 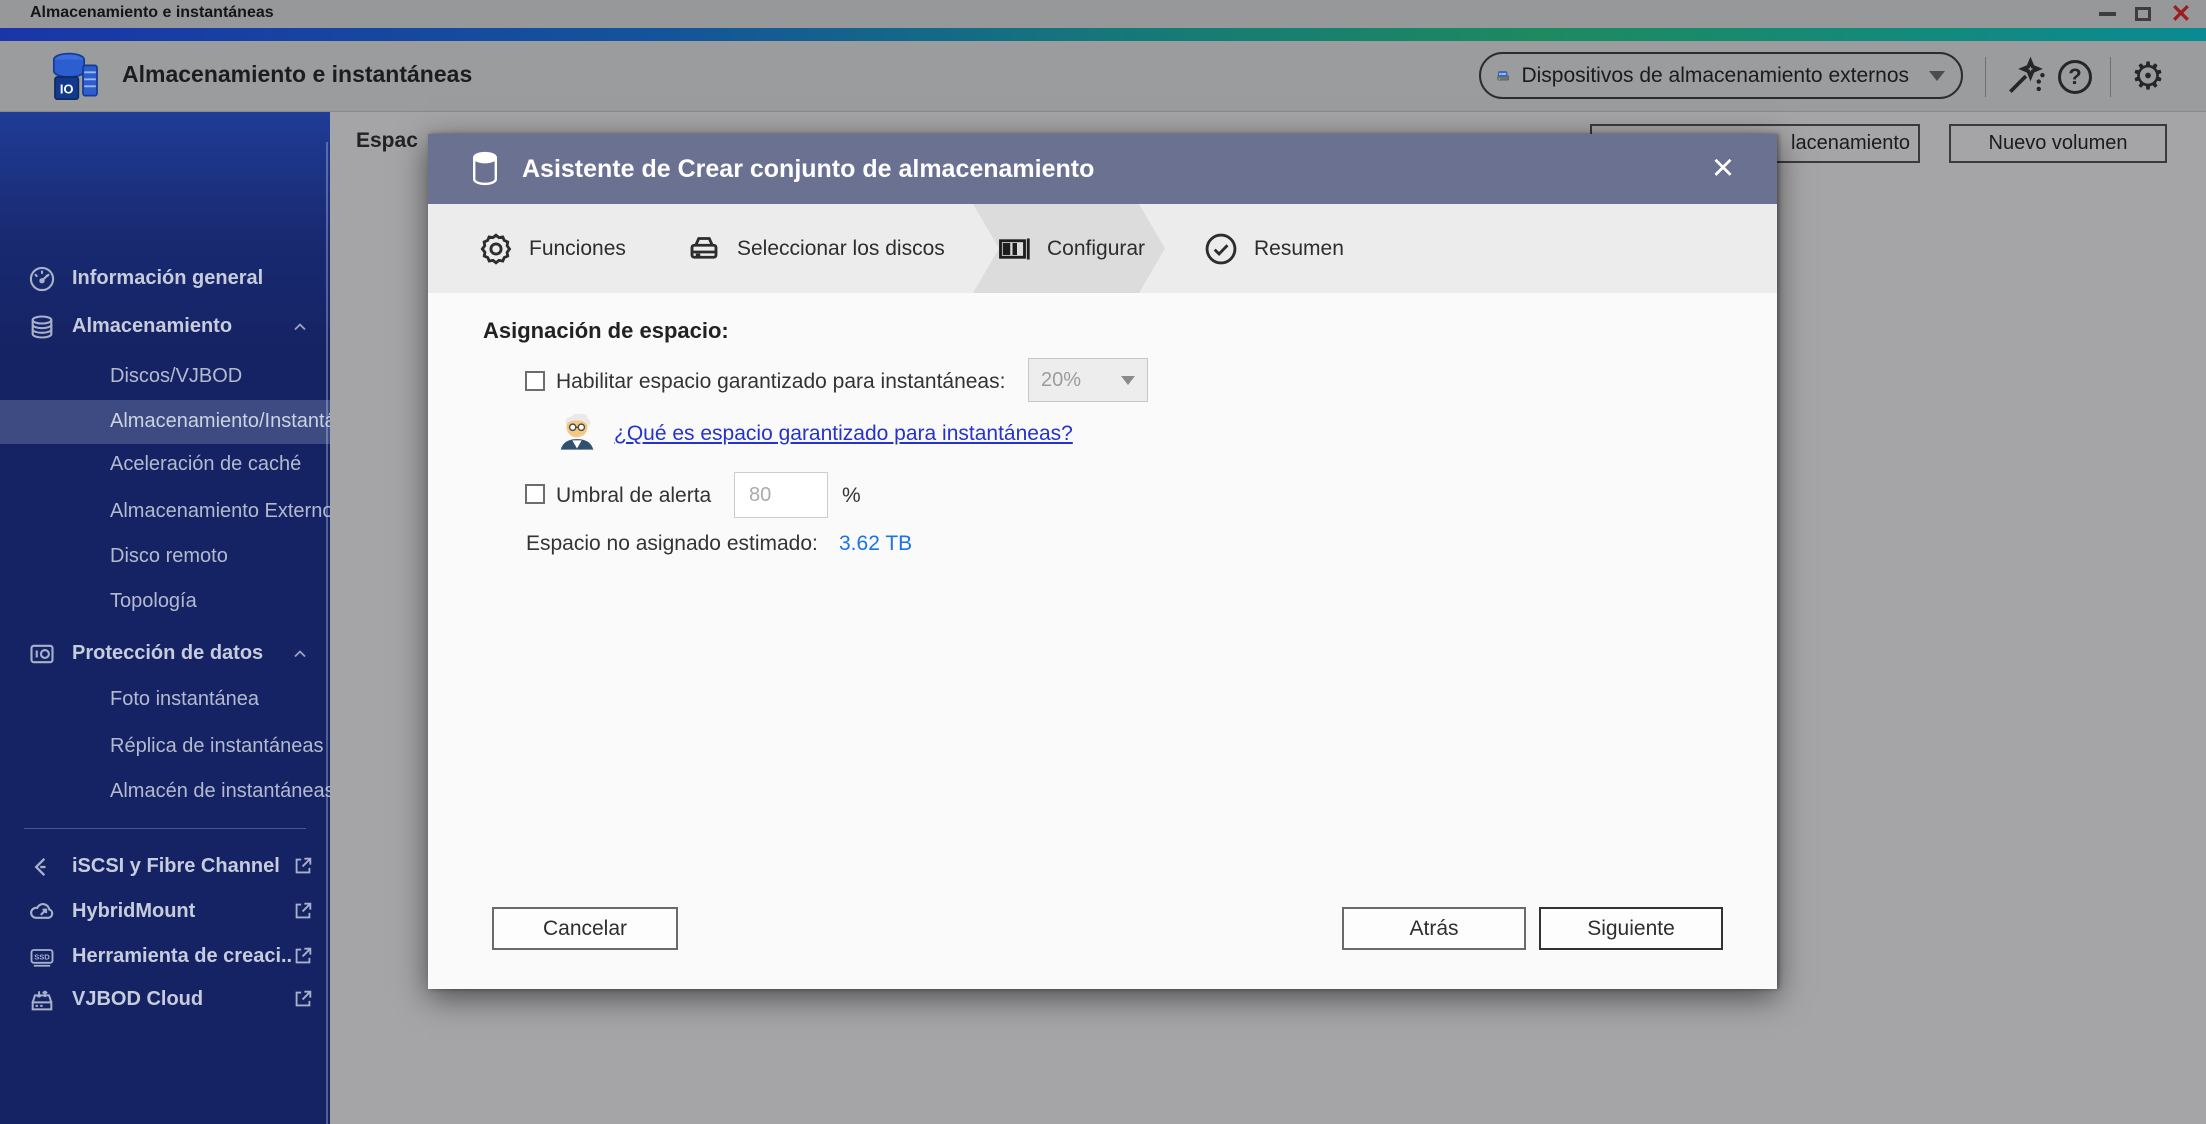 What do you see at coordinates (165, 828) in the screenshot?
I see `sidebar-divider` at bounding box center [165, 828].